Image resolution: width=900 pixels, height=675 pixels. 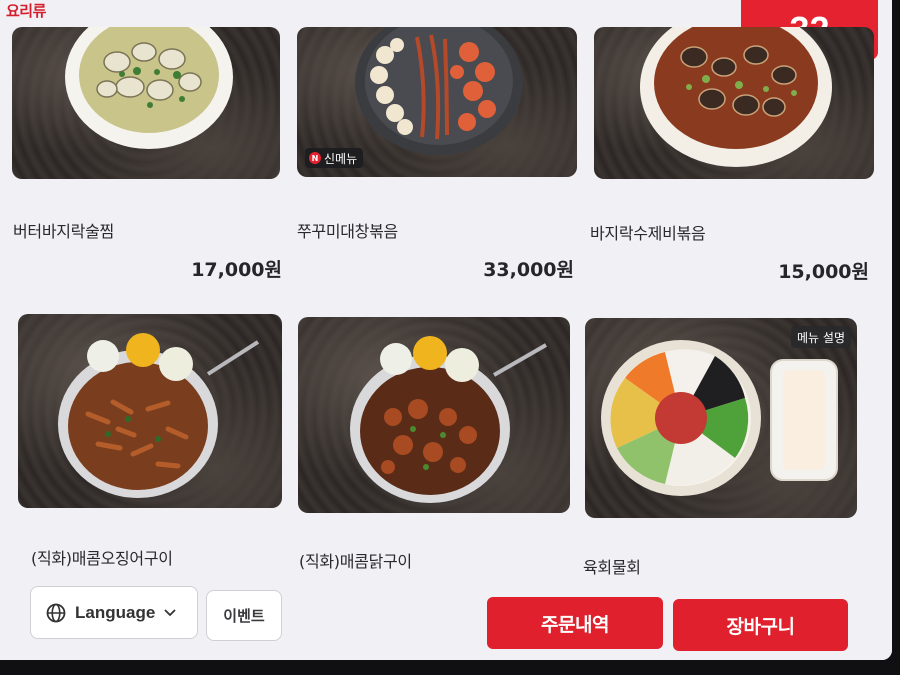 I want to click on menu-item-name: (직화)매콤닭구이, so click(x=355, y=561).